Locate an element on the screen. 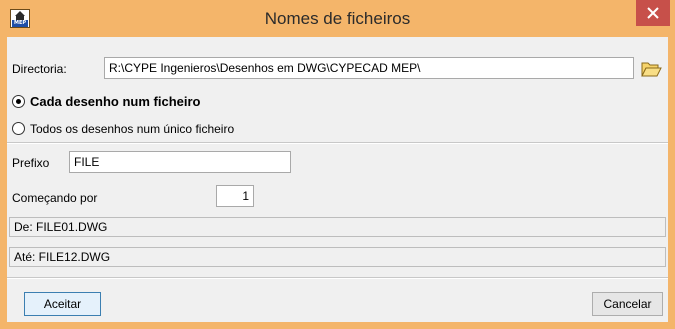 The height and width of the screenshot is (329, 675). dialog-title: Nomes de ficheiros is located at coordinates (337, 18).